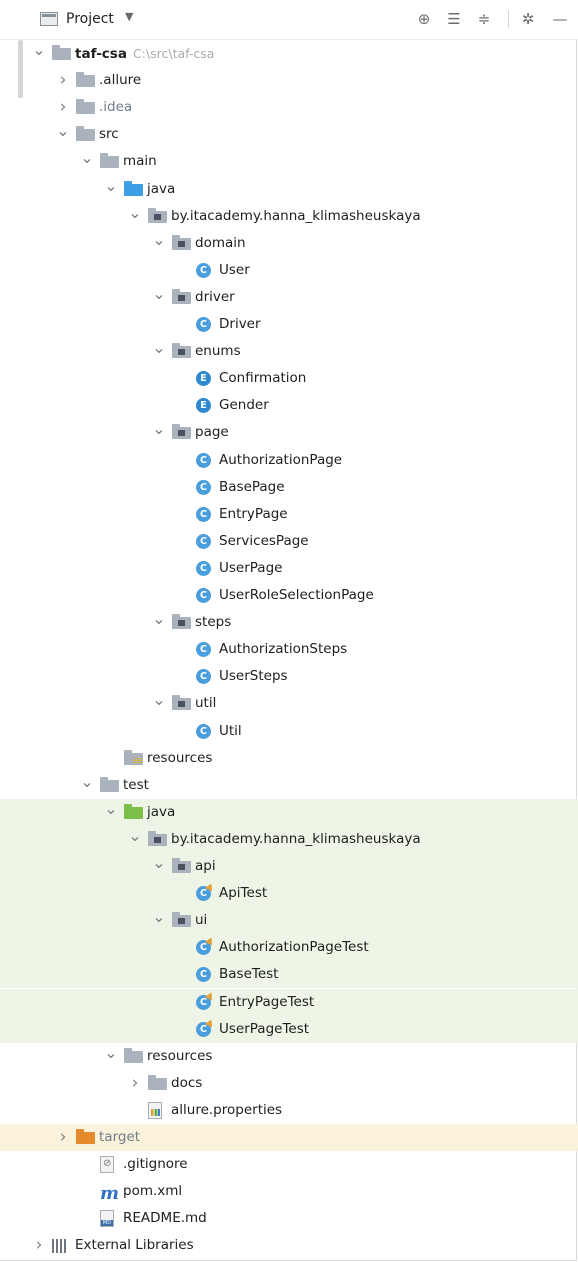 The width and height of the screenshot is (578, 1262). Describe the element at coordinates (289, 948) in the screenshot. I see `tree-row: C AuthorizationPageTest` at that location.